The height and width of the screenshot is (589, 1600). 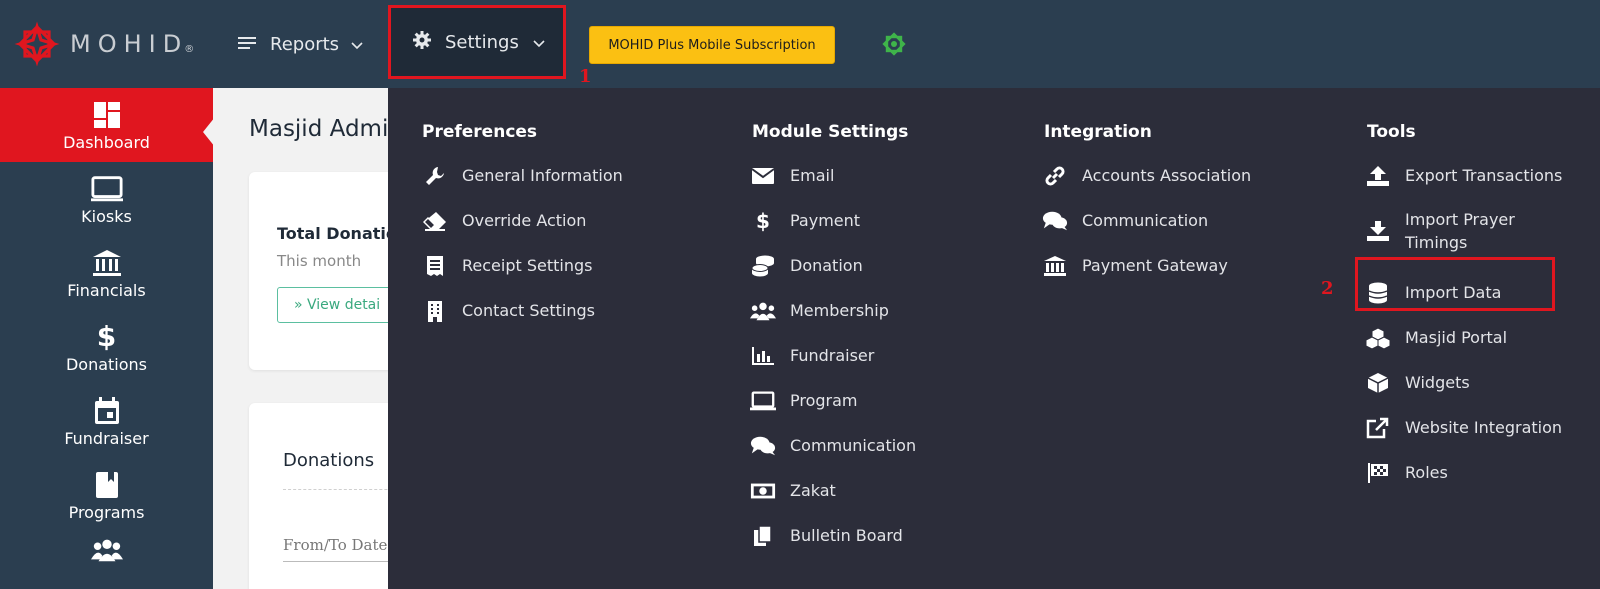 What do you see at coordinates (107, 485) in the screenshot?
I see `book-icon` at bounding box center [107, 485].